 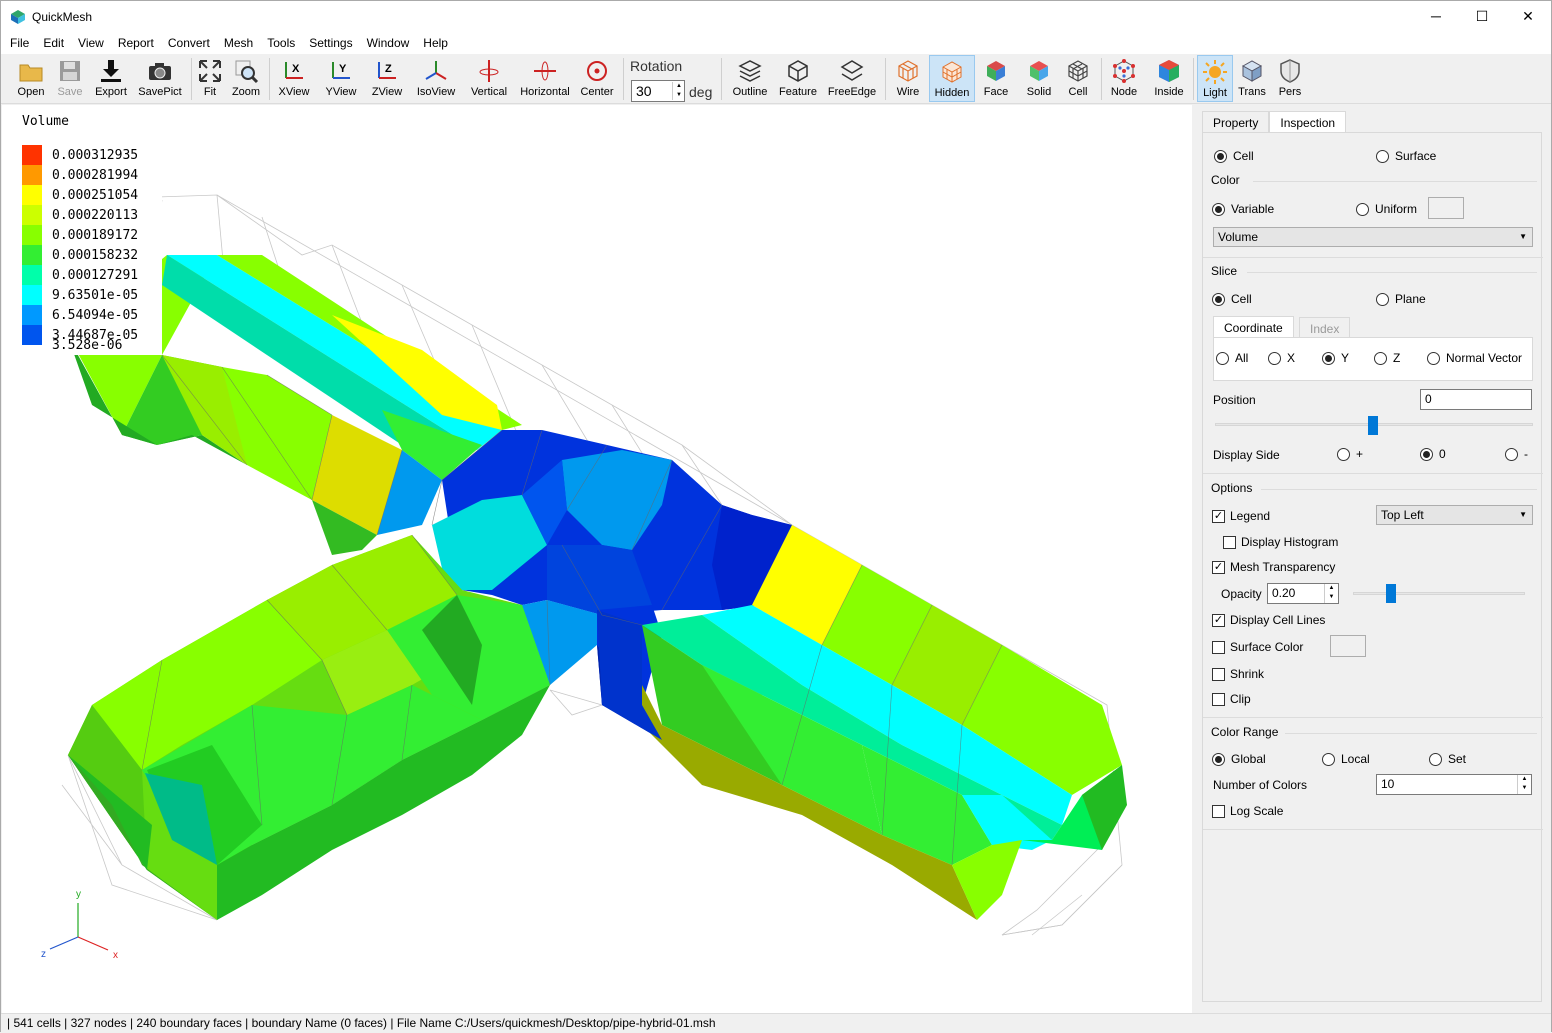 What do you see at coordinates (1252, 78) in the screenshot?
I see `trans-button: Trans` at bounding box center [1252, 78].